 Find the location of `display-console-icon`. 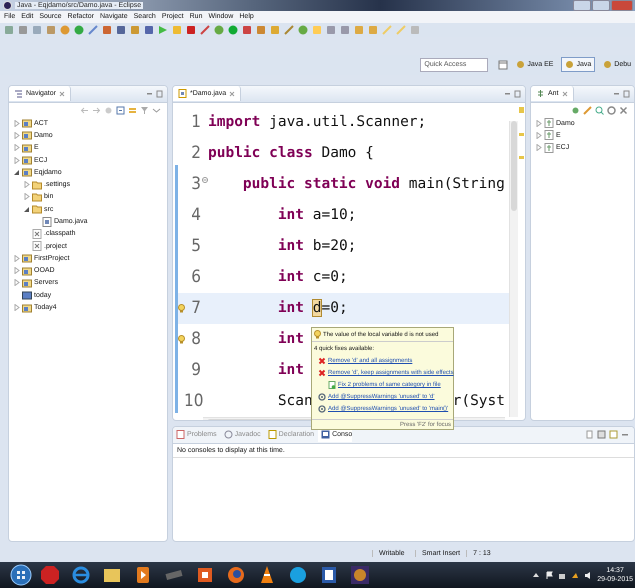

display-console-icon is located at coordinates (601, 435).